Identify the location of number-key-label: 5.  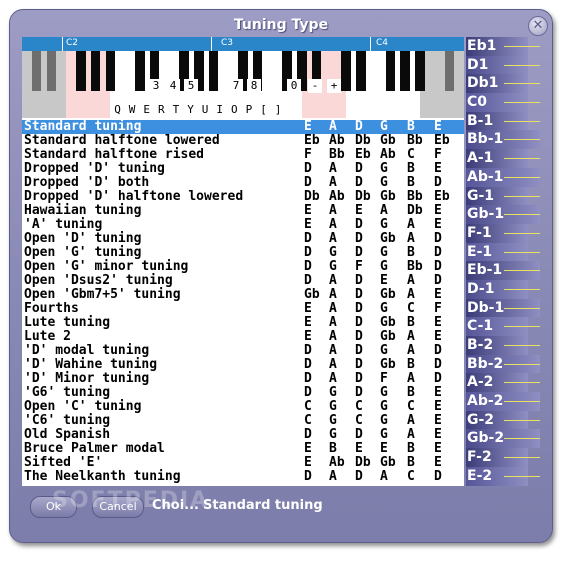
(191, 86).